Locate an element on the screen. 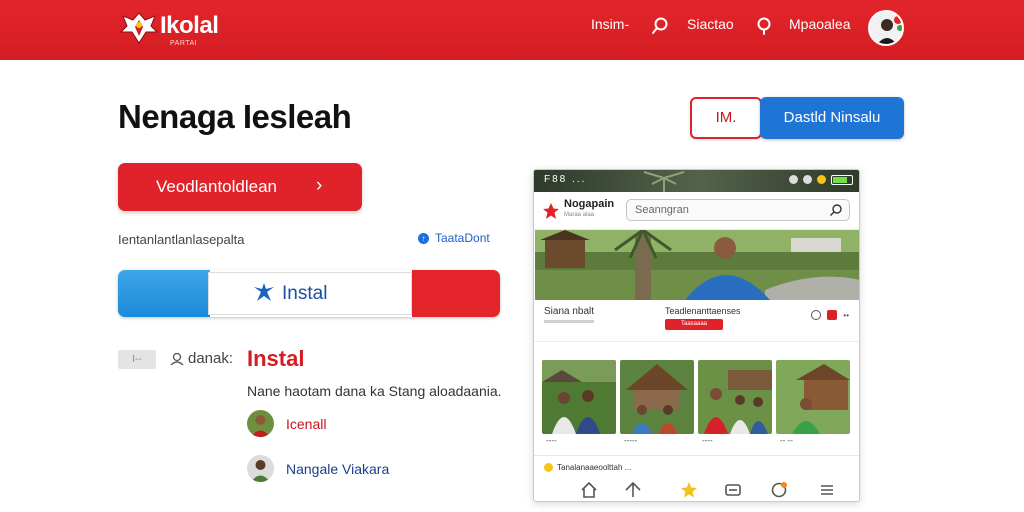  user-avatar is located at coordinates (886, 28).